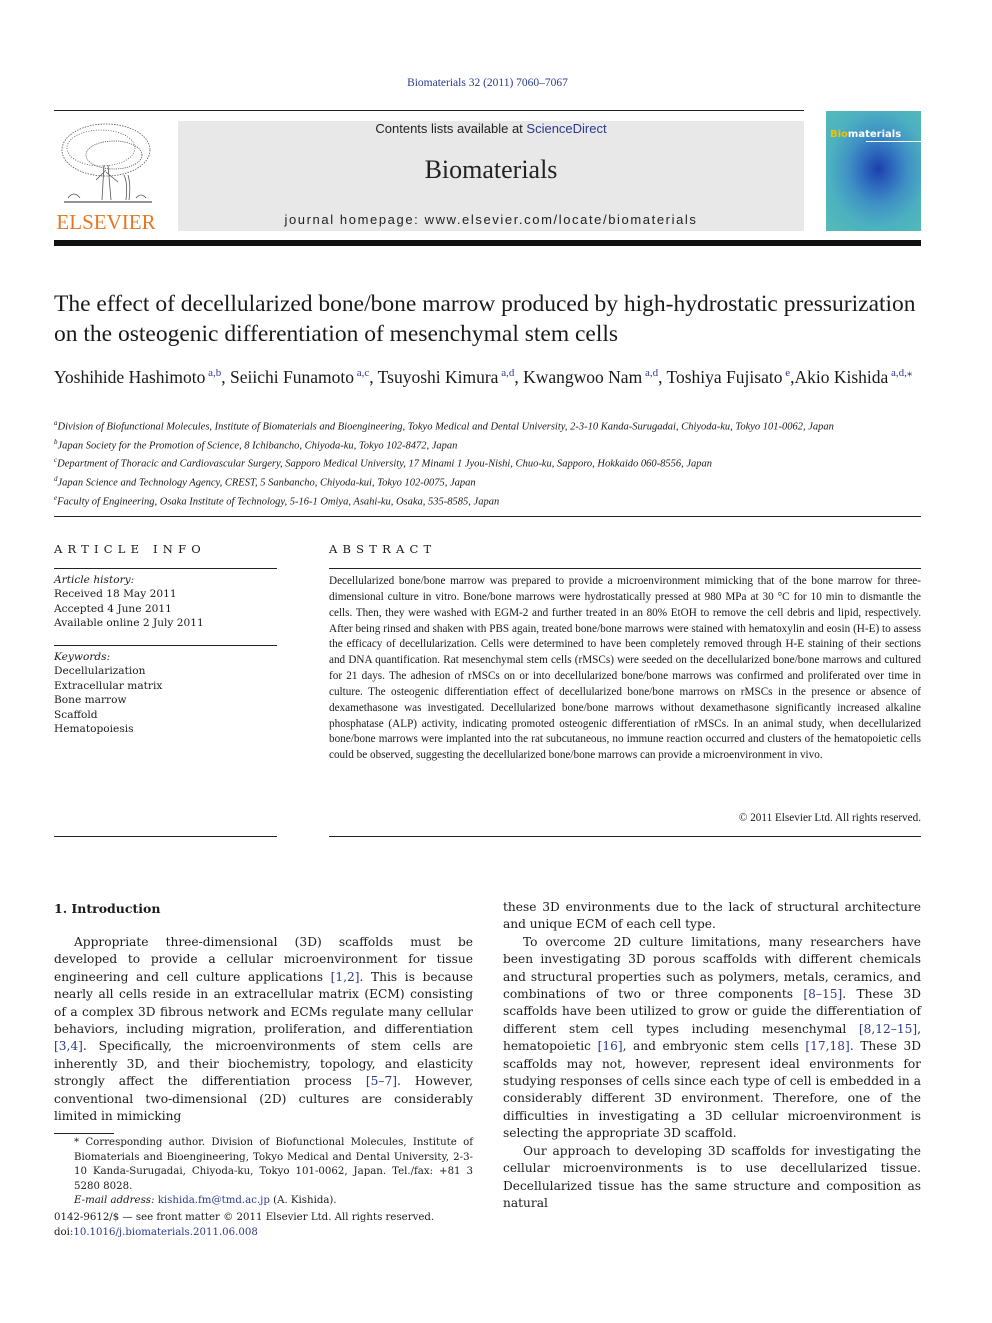 The image size is (992, 1323). I want to click on author-name: Seiichi Funamoto, so click(292, 376).